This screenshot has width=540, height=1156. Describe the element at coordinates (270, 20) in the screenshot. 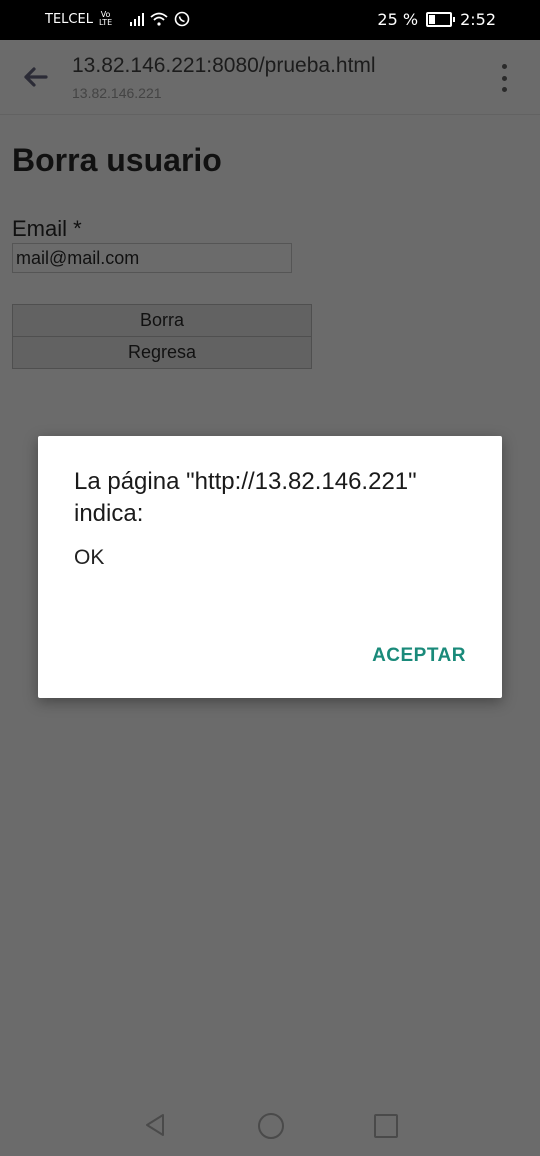

I see `status-bar: TELCEL Vo LTE 25 % 2:52` at that location.